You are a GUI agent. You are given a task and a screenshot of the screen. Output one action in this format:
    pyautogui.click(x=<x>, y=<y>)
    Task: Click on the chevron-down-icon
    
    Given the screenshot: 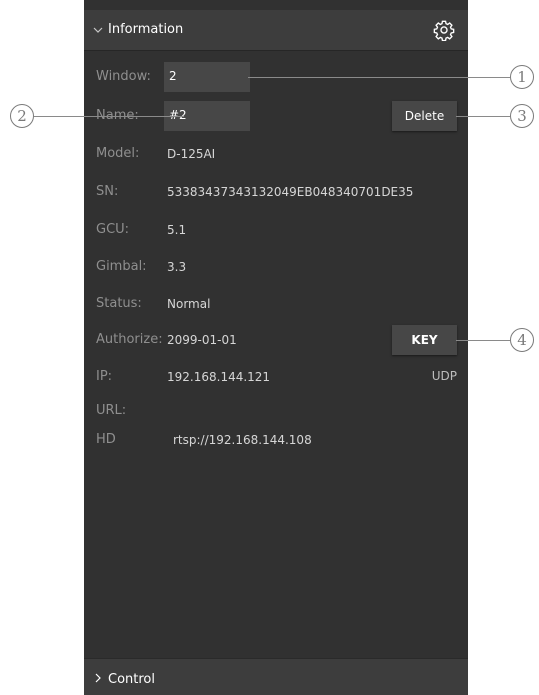 What is the action you would take?
    pyautogui.click(x=98, y=30)
    